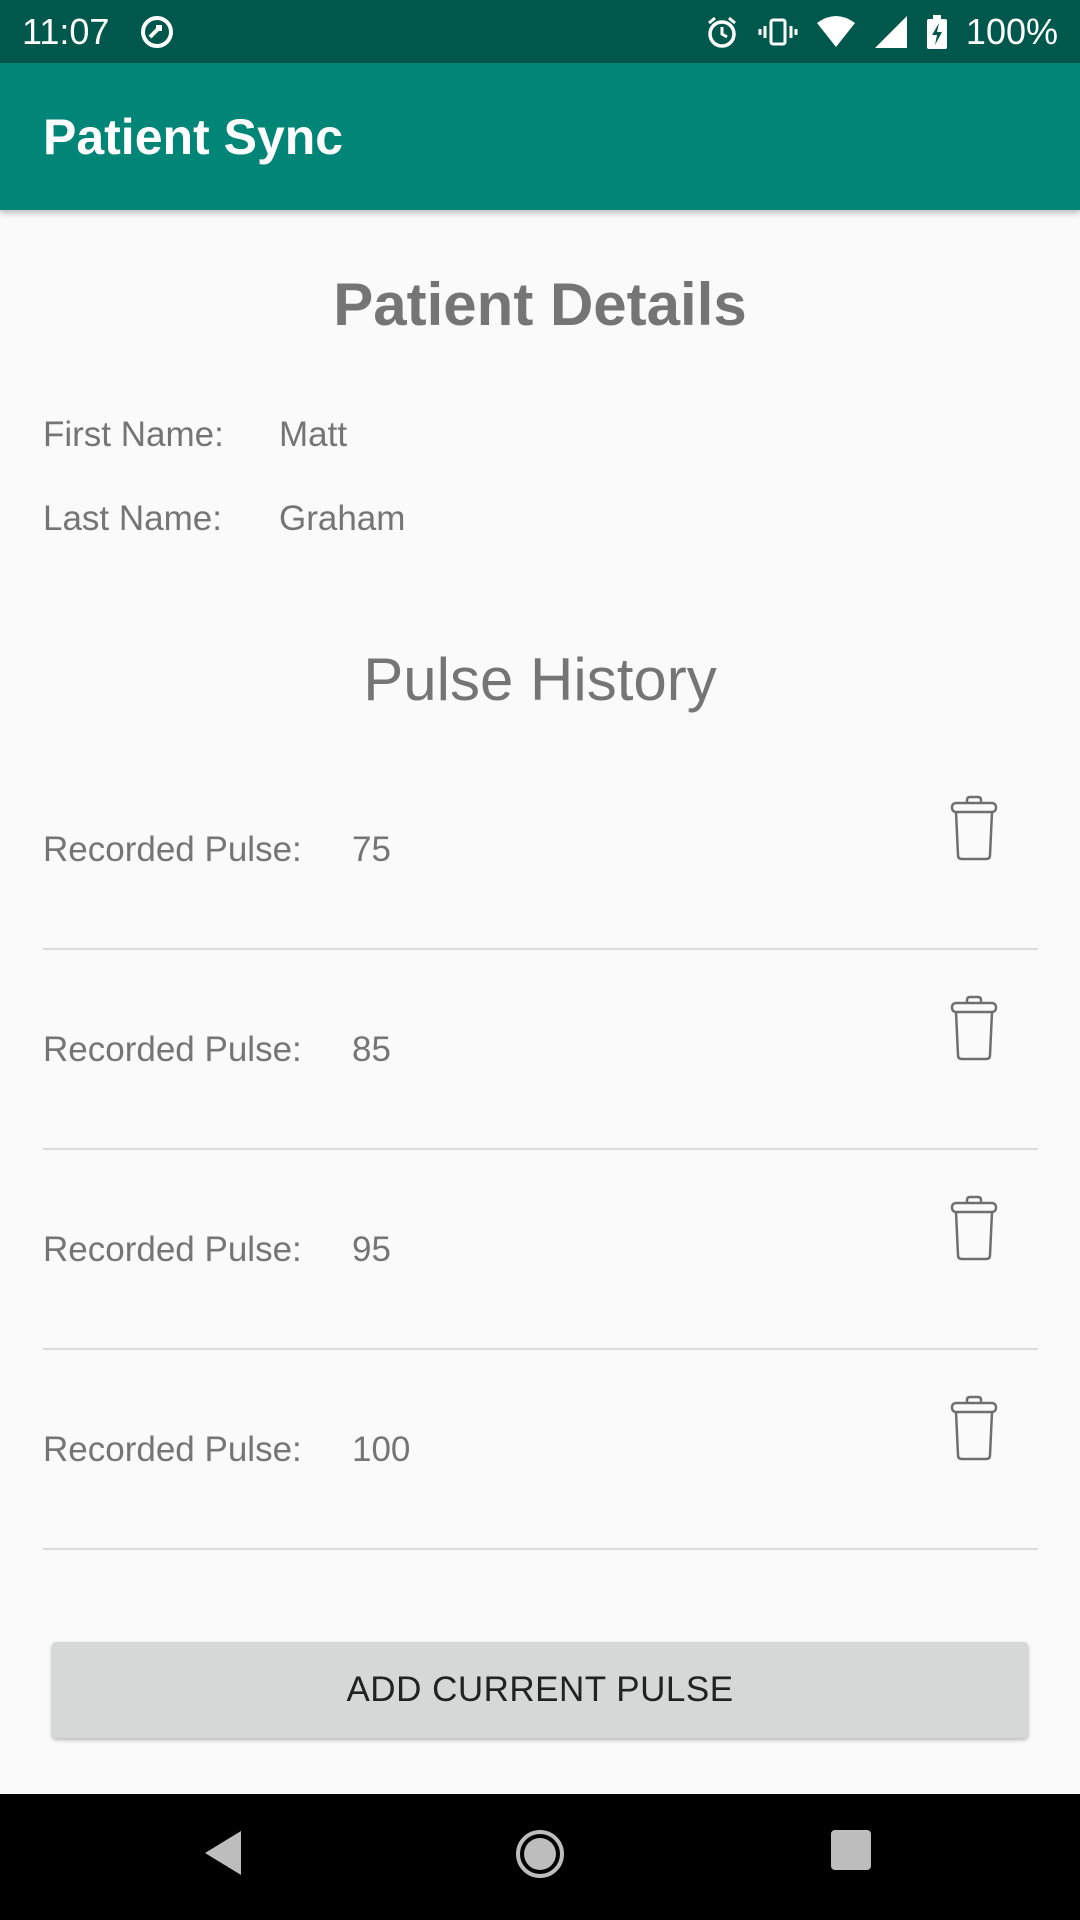  What do you see at coordinates (540, 1690) in the screenshot?
I see `add-current-pulse-button: ADD CURRENT PULSE` at bounding box center [540, 1690].